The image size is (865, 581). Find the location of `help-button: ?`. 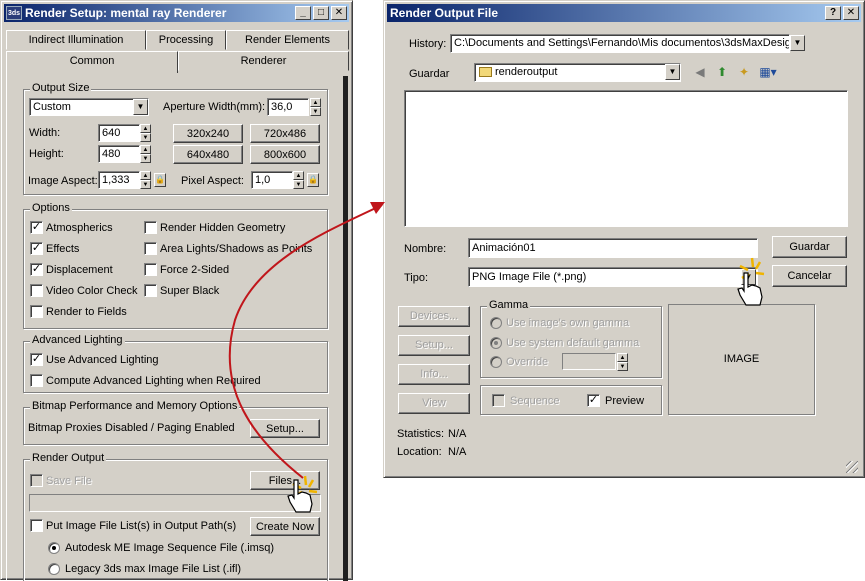

help-button: ? is located at coordinates (833, 13).